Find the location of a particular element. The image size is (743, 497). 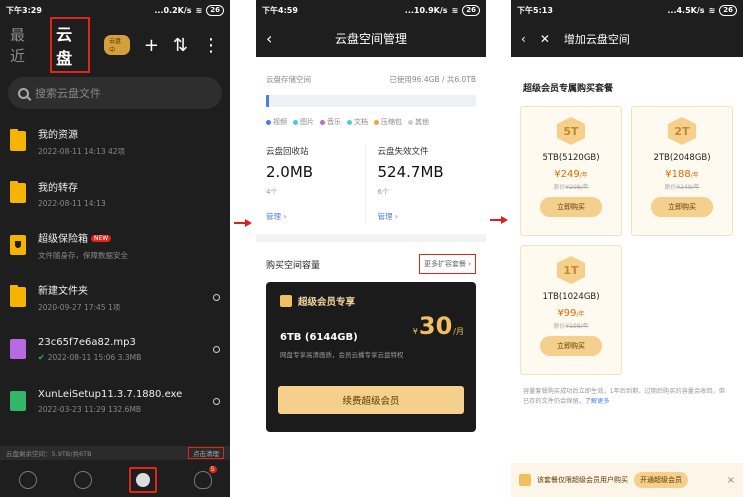

recycle-title: 云盘回收站 is located at coordinates (287, 152).